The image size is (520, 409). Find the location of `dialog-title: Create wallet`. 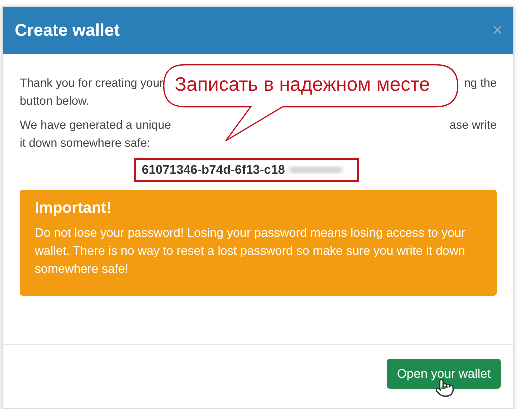

dialog-title: Create wallet is located at coordinates (67, 30).